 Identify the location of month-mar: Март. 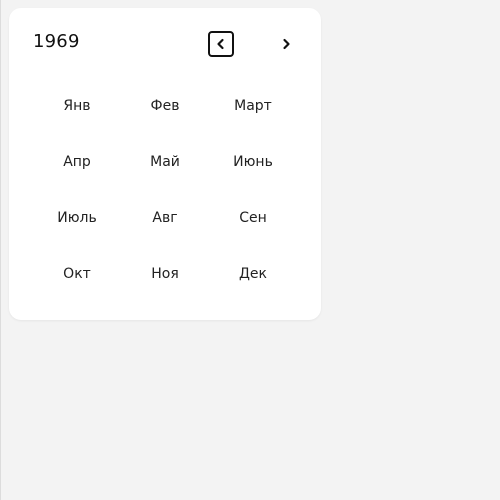
(253, 106).